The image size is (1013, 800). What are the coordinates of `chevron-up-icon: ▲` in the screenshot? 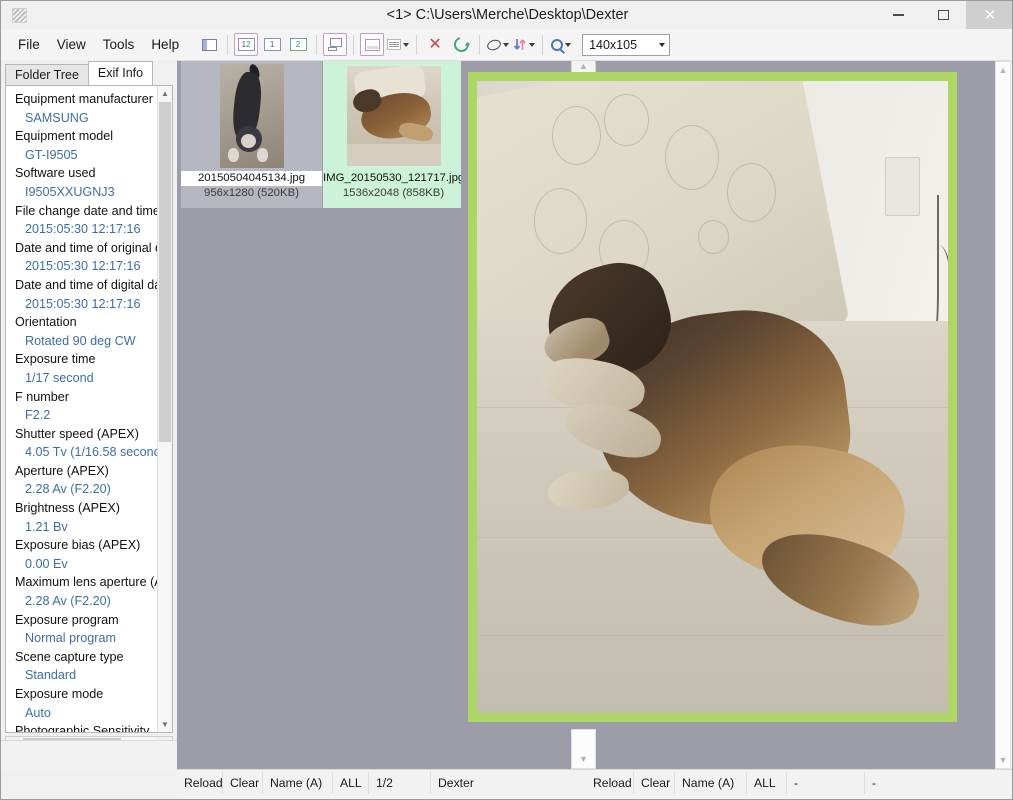 It's located at (583, 66).